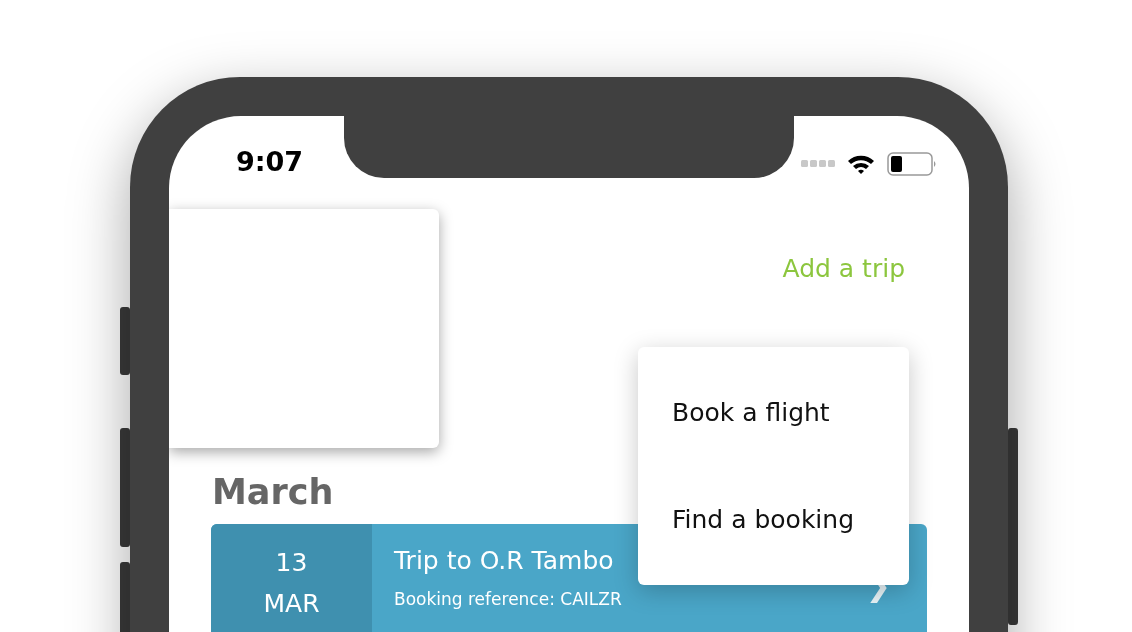 The width and height of the screenshot is (1132, 632). Describe the element at coordinates (504, 560) in the screenshot. I see `trip-title: Trip to O.R Tambo` at that location.